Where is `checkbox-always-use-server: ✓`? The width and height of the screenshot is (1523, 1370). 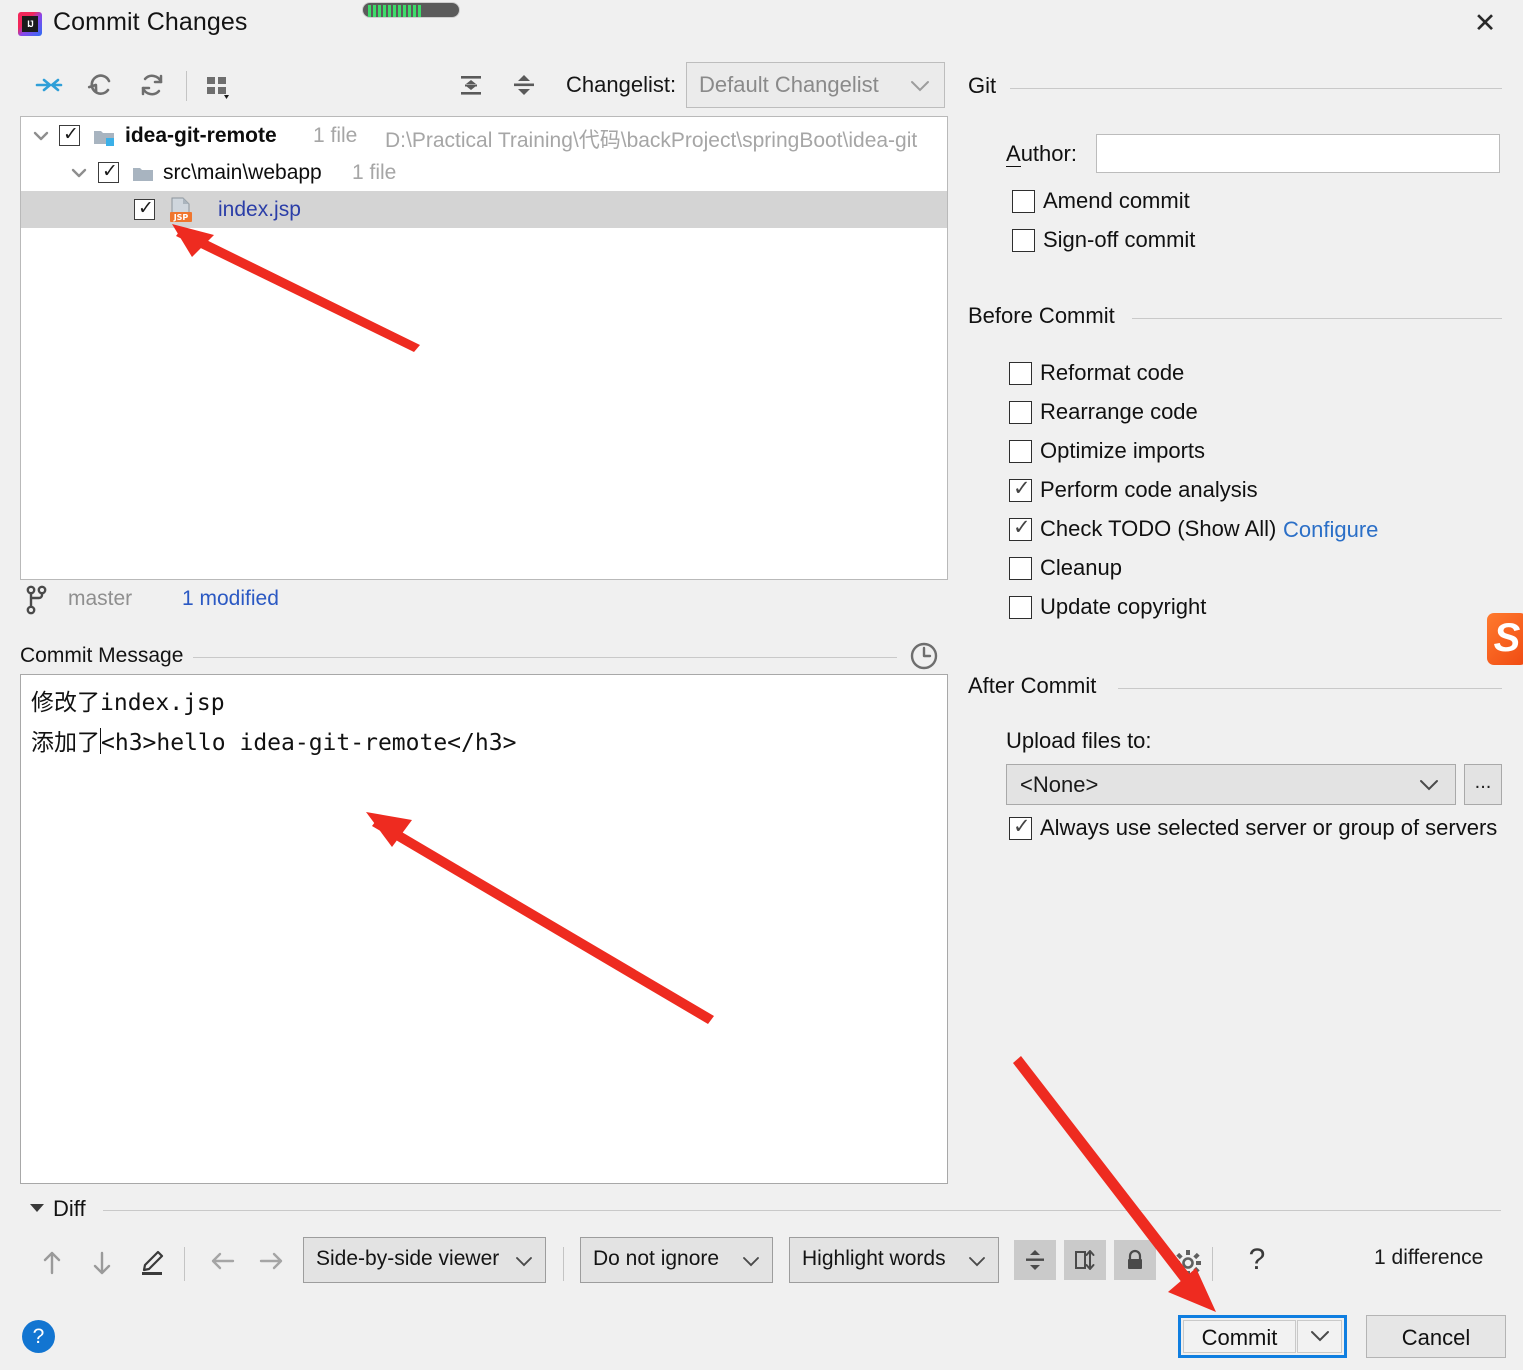
checkbox-always-use-server: ✓ is located at coordinates (1020, 827).